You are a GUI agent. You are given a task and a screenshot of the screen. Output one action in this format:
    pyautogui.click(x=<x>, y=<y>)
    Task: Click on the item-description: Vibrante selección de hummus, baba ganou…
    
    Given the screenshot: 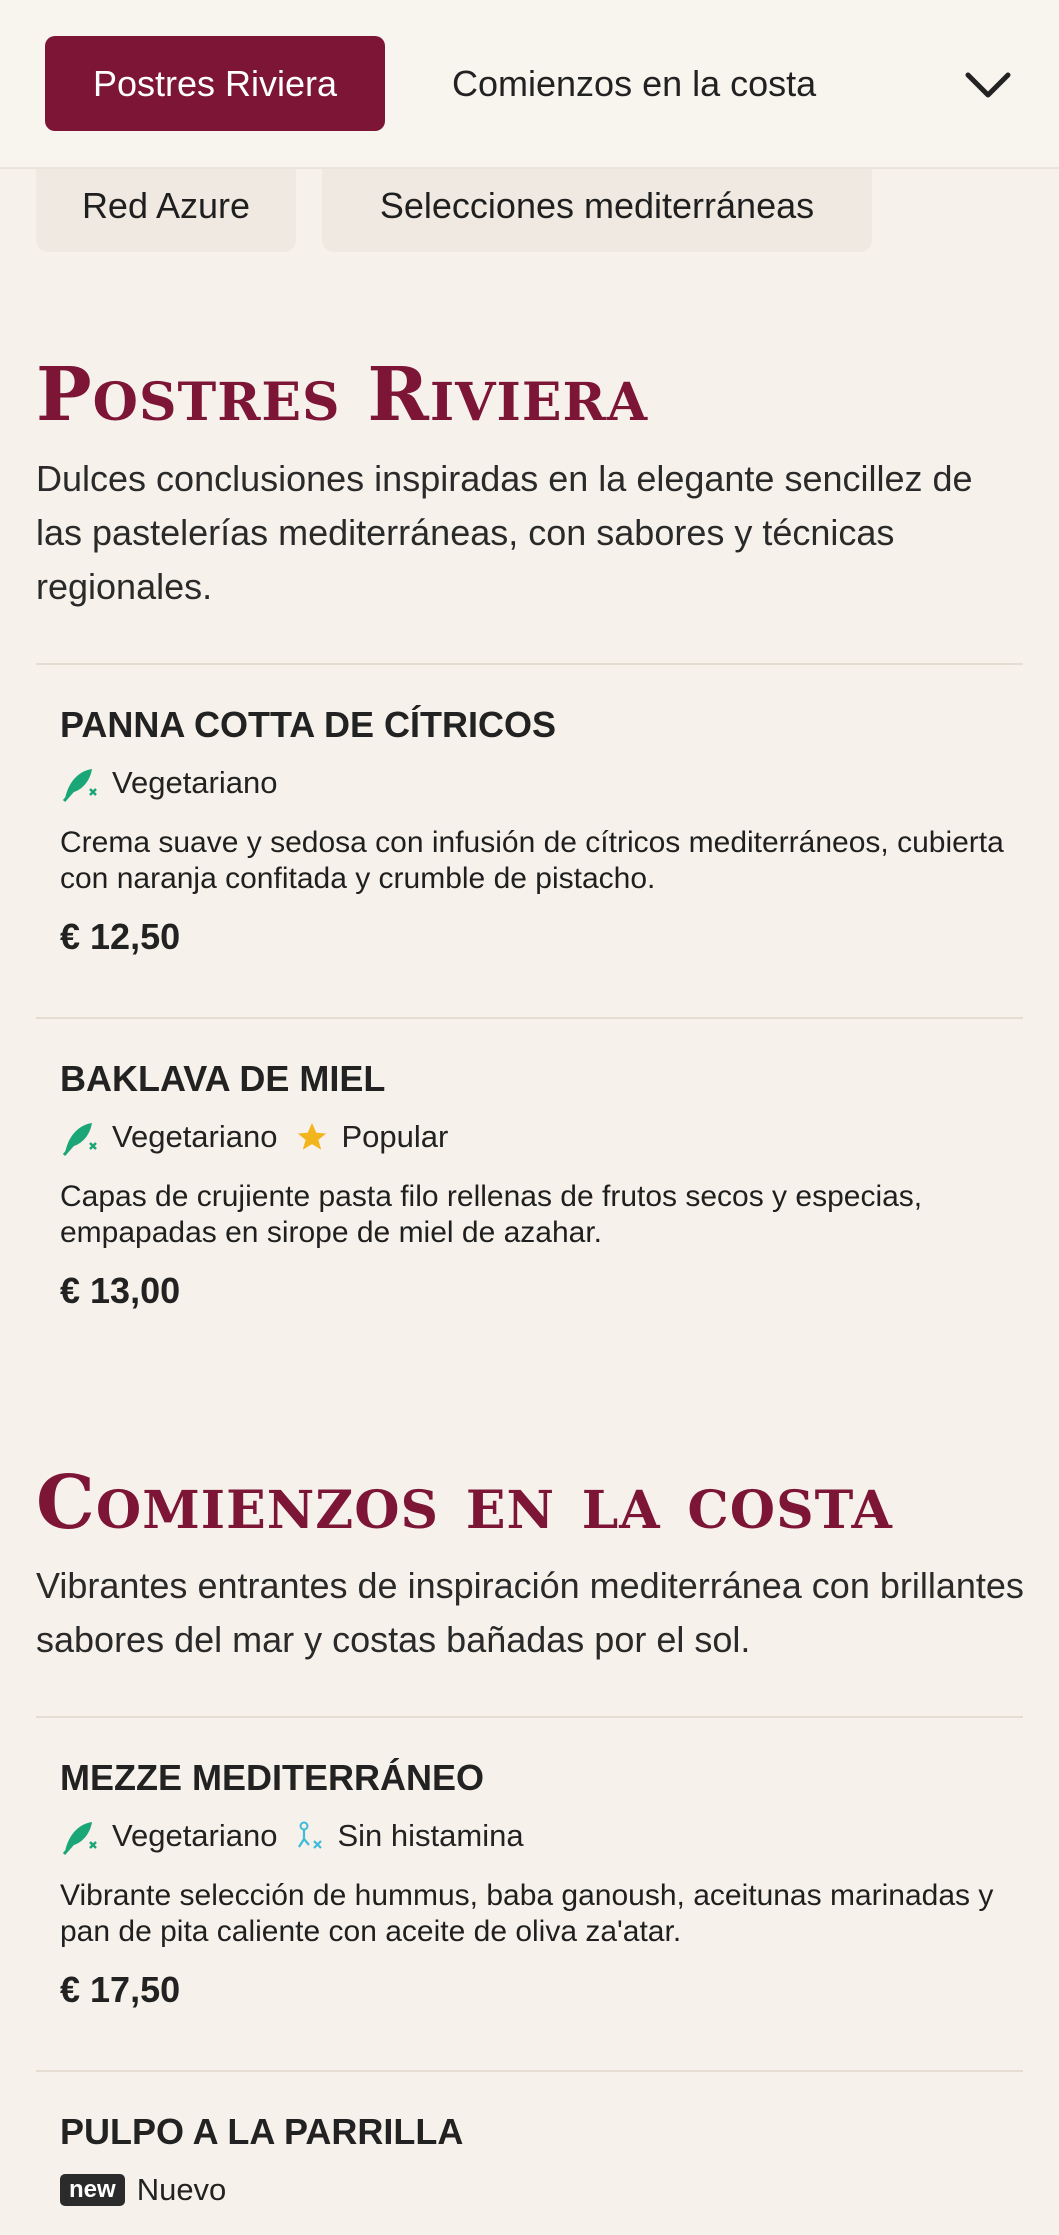 What is the action you would take?
    pyautogui.click(x=527, y=1913)
    